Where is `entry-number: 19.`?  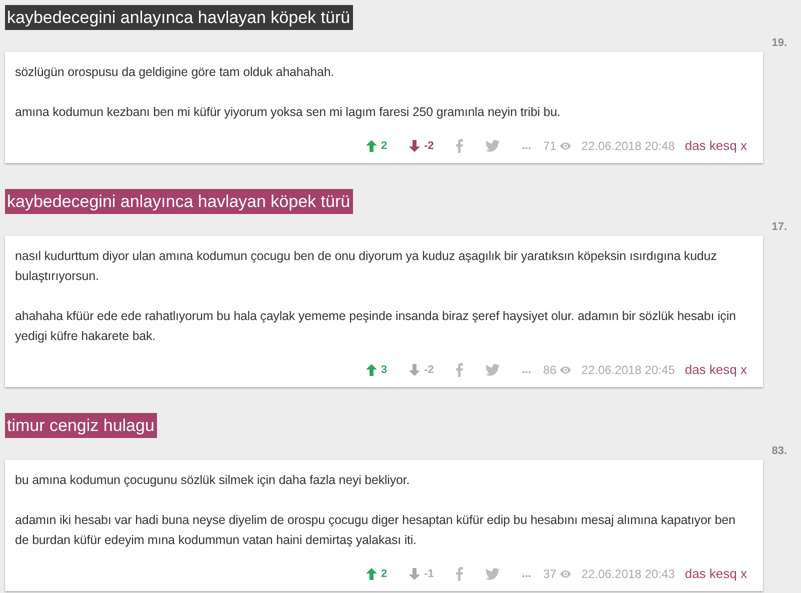
entry-number: 19. is located at coordinates (779, 43).